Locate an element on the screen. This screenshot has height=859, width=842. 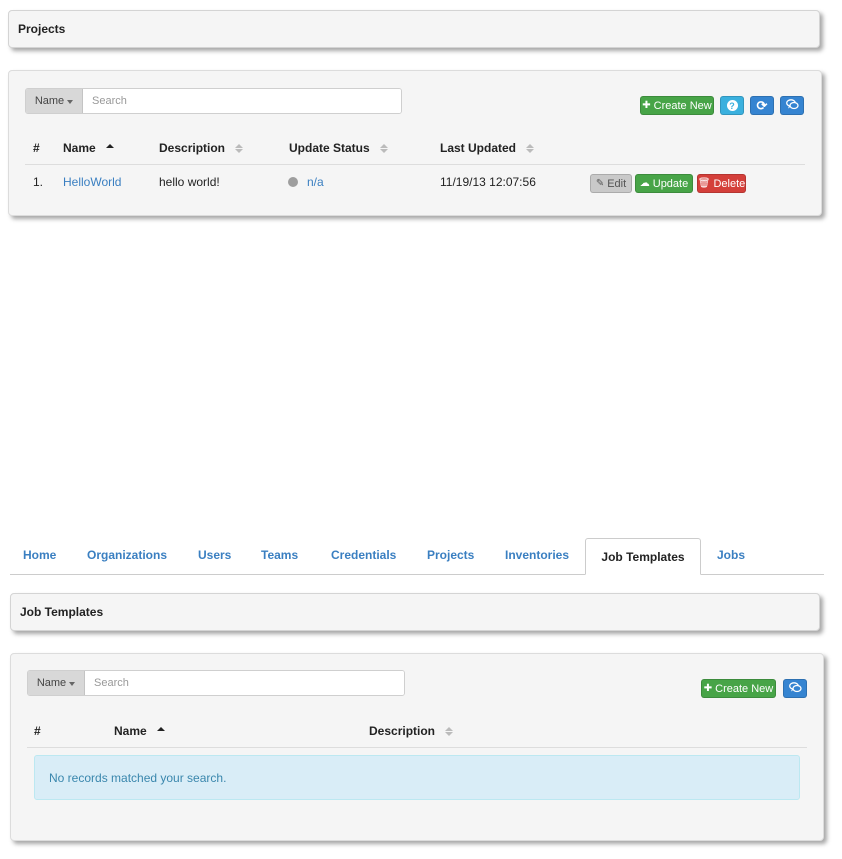
help-button: ? is located at coordinates (732, 105).